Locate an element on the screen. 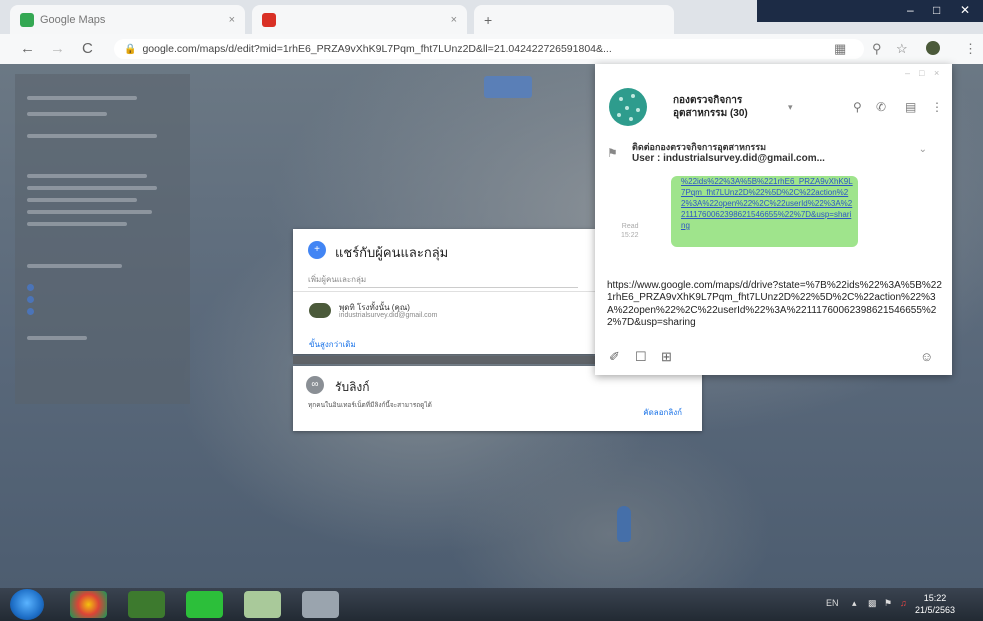 The width and height of the screenshot is (983, 621). chat-window-titlebar: – □ × is located at coordinates (773, 74).